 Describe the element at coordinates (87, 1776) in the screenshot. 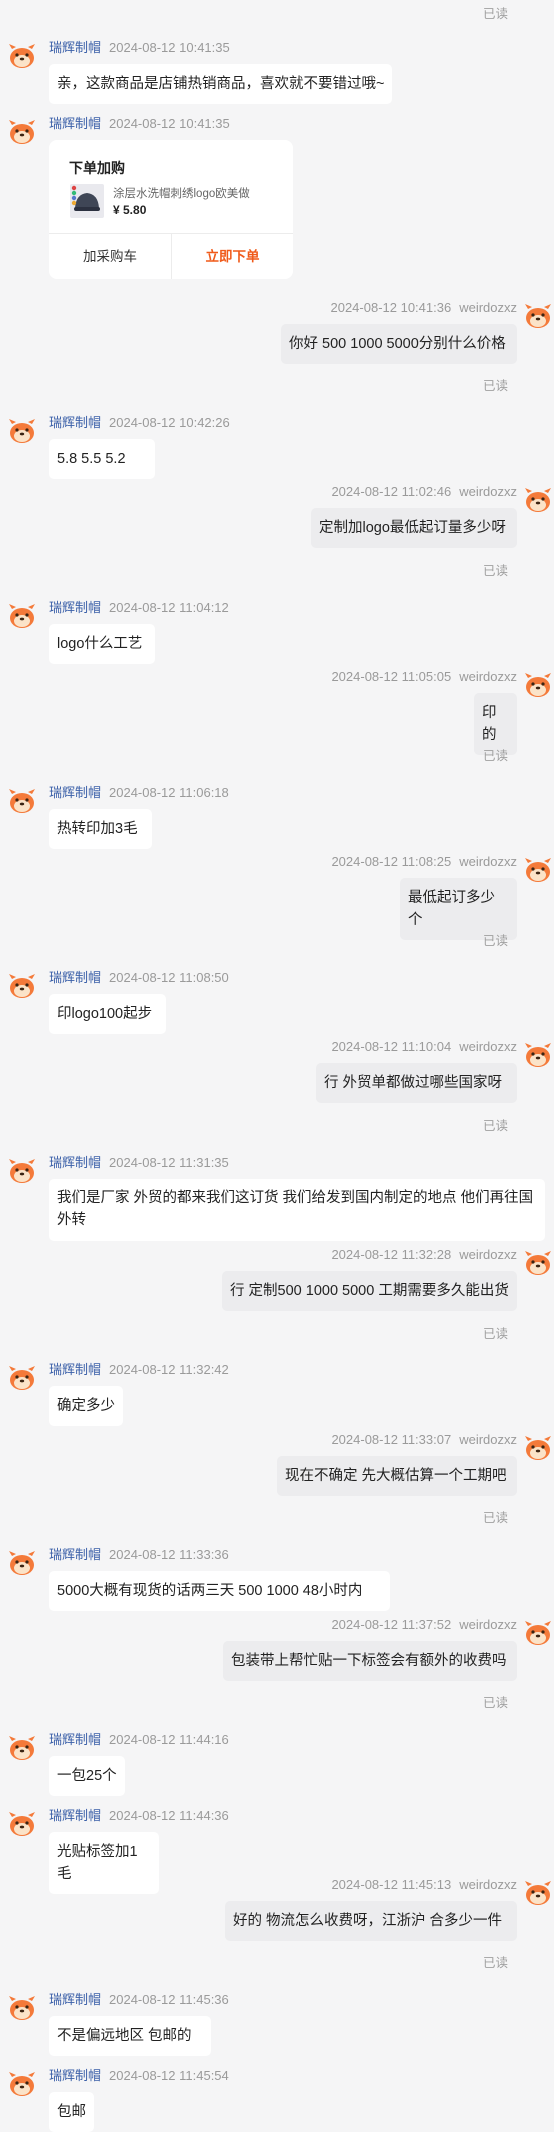

I see `message-bubble: 一包25个` at that location.